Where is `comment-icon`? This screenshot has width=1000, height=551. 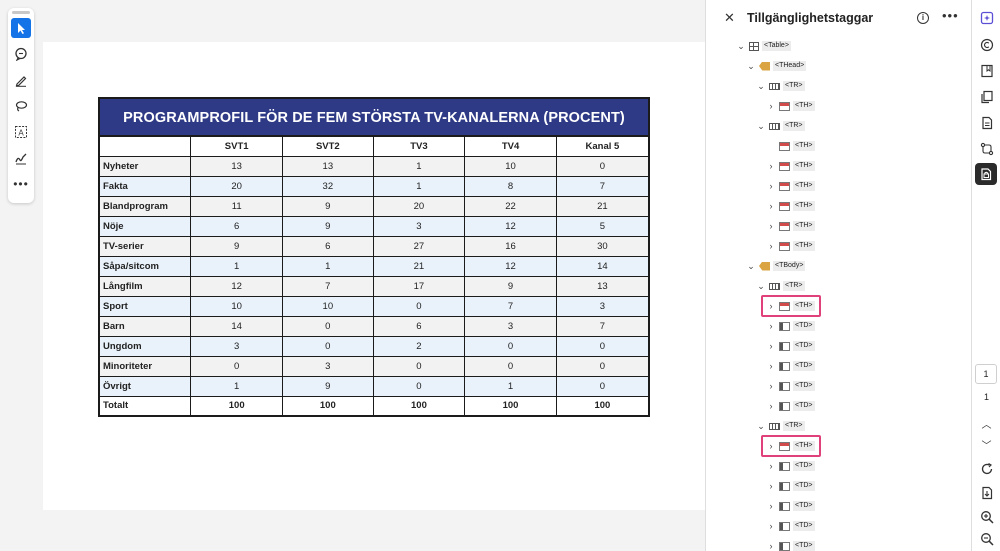
comment-icon is located at coordinates (21, 54).